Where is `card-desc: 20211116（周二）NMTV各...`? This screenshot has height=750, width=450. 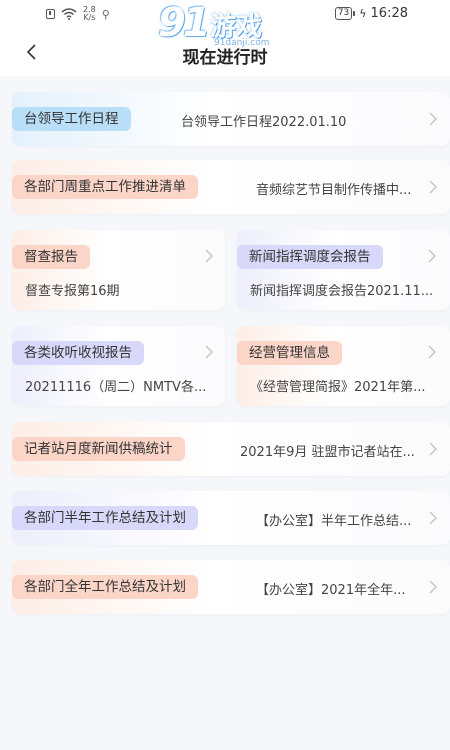 card-desc: 20211116（周二）NMTV各... is located at coordinates (116, 387).